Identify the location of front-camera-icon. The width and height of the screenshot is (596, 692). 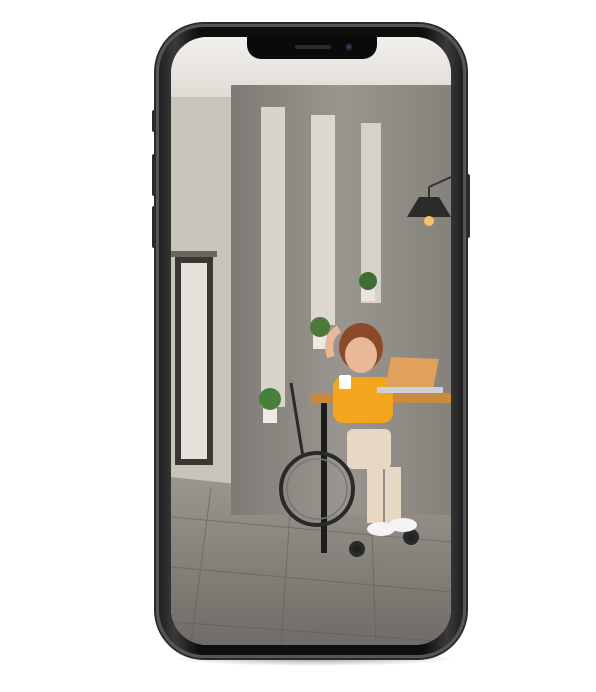
(349, 47).